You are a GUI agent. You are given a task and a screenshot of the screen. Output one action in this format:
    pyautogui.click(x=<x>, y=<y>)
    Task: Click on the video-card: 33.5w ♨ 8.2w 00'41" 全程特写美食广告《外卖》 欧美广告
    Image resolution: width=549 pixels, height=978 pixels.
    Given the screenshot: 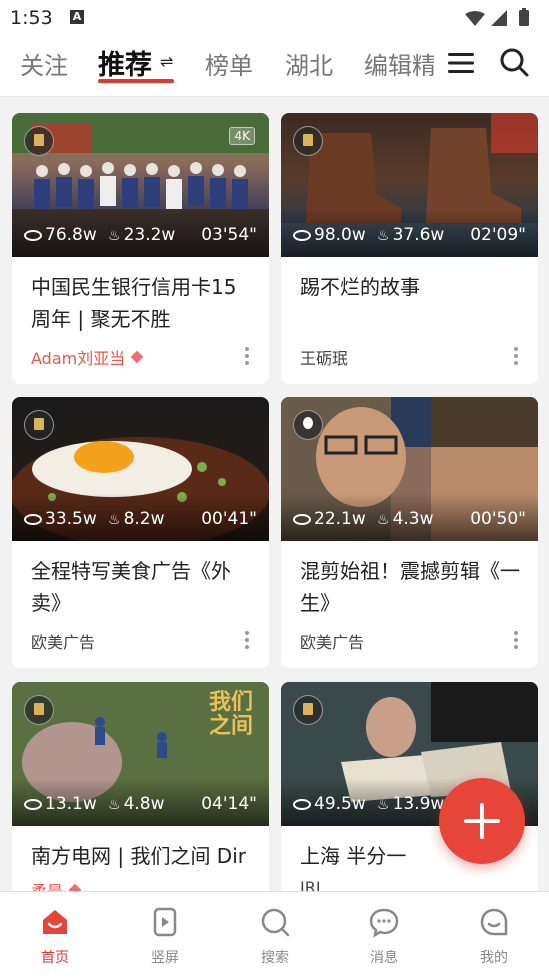 What is the action you would take?
    pyautogui.click(x=140, y=532)
    